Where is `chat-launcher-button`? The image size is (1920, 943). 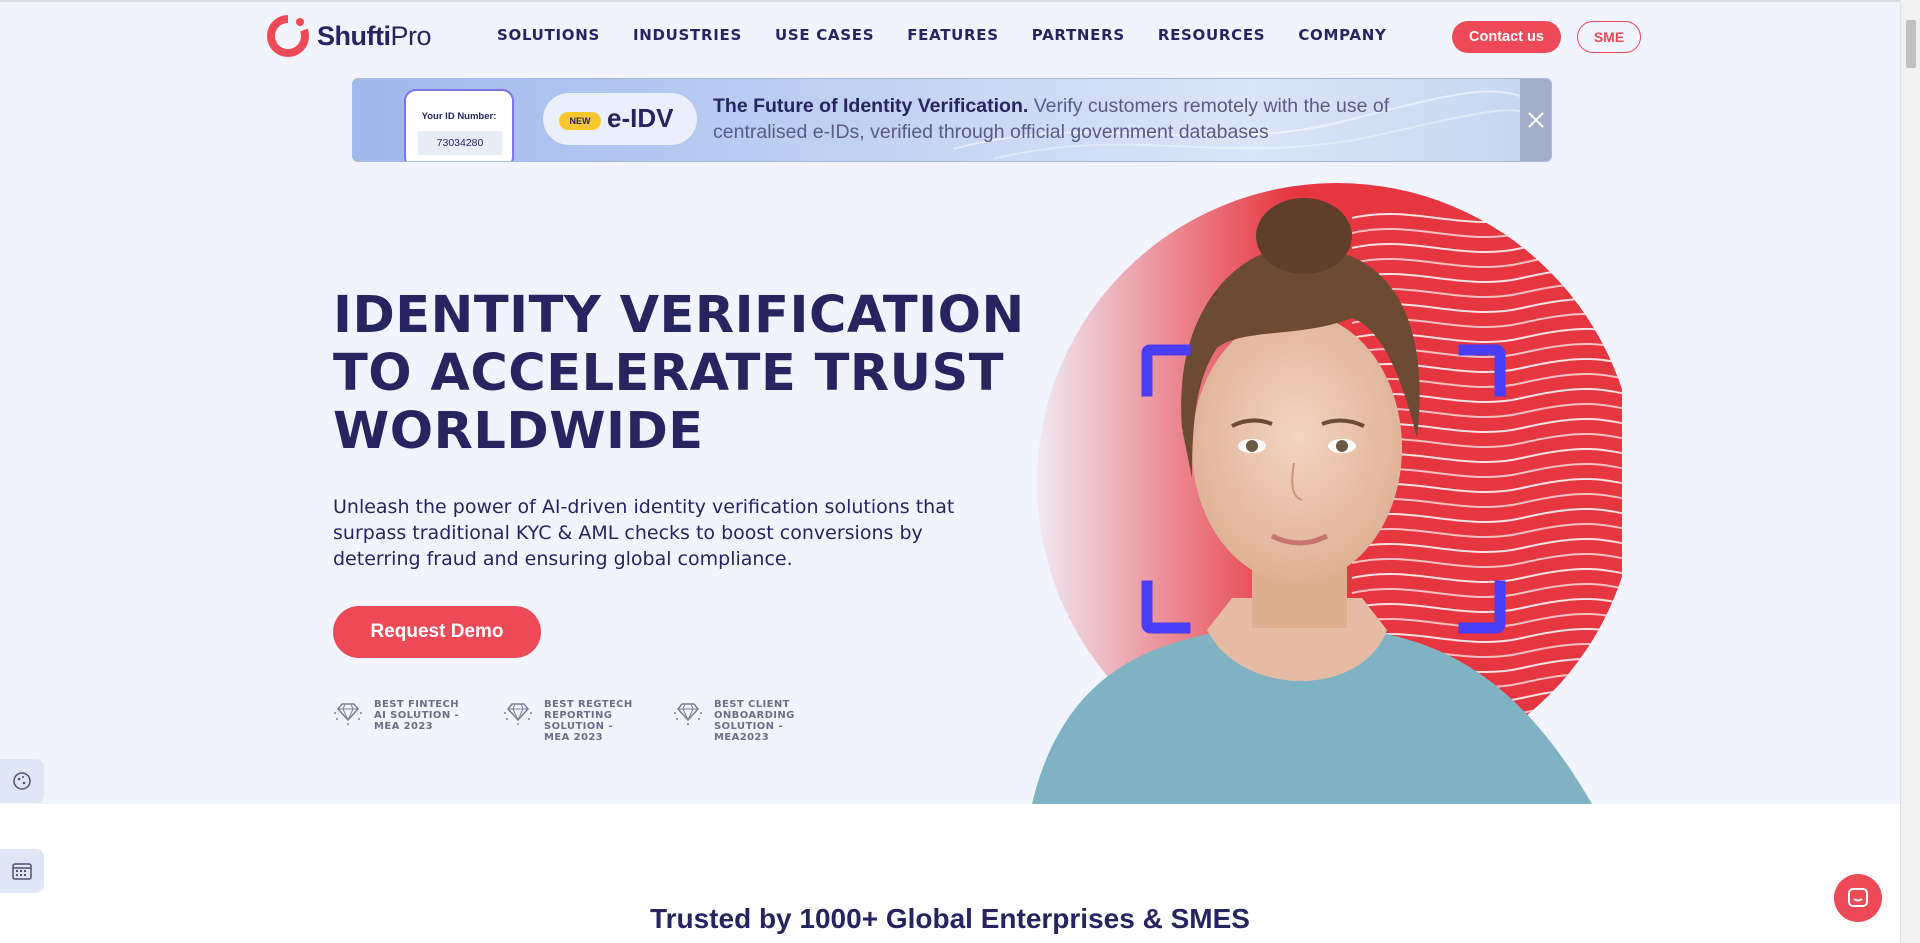 chat-launcher-button is located at coordinates (1858, 898).